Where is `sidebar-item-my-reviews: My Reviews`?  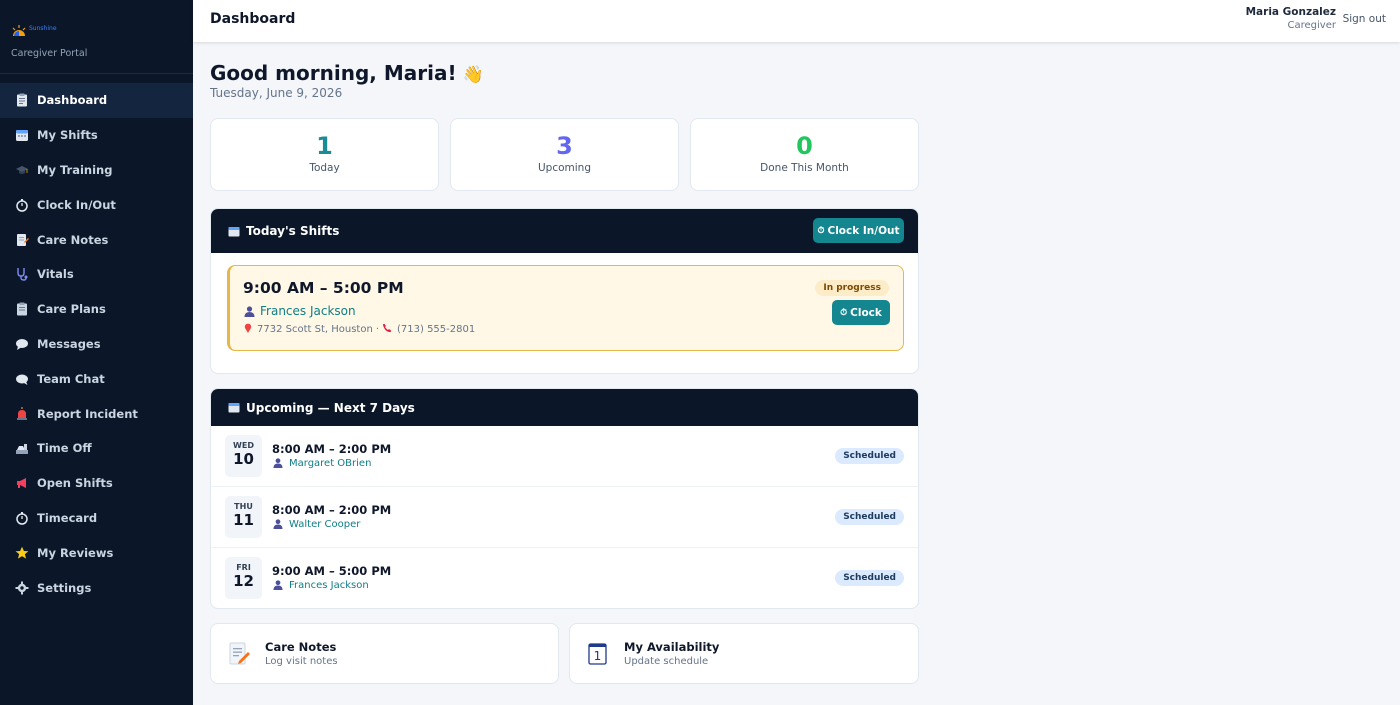 sidebar-item-my-reviews: My Reviews is located at coordinates (96, 552).